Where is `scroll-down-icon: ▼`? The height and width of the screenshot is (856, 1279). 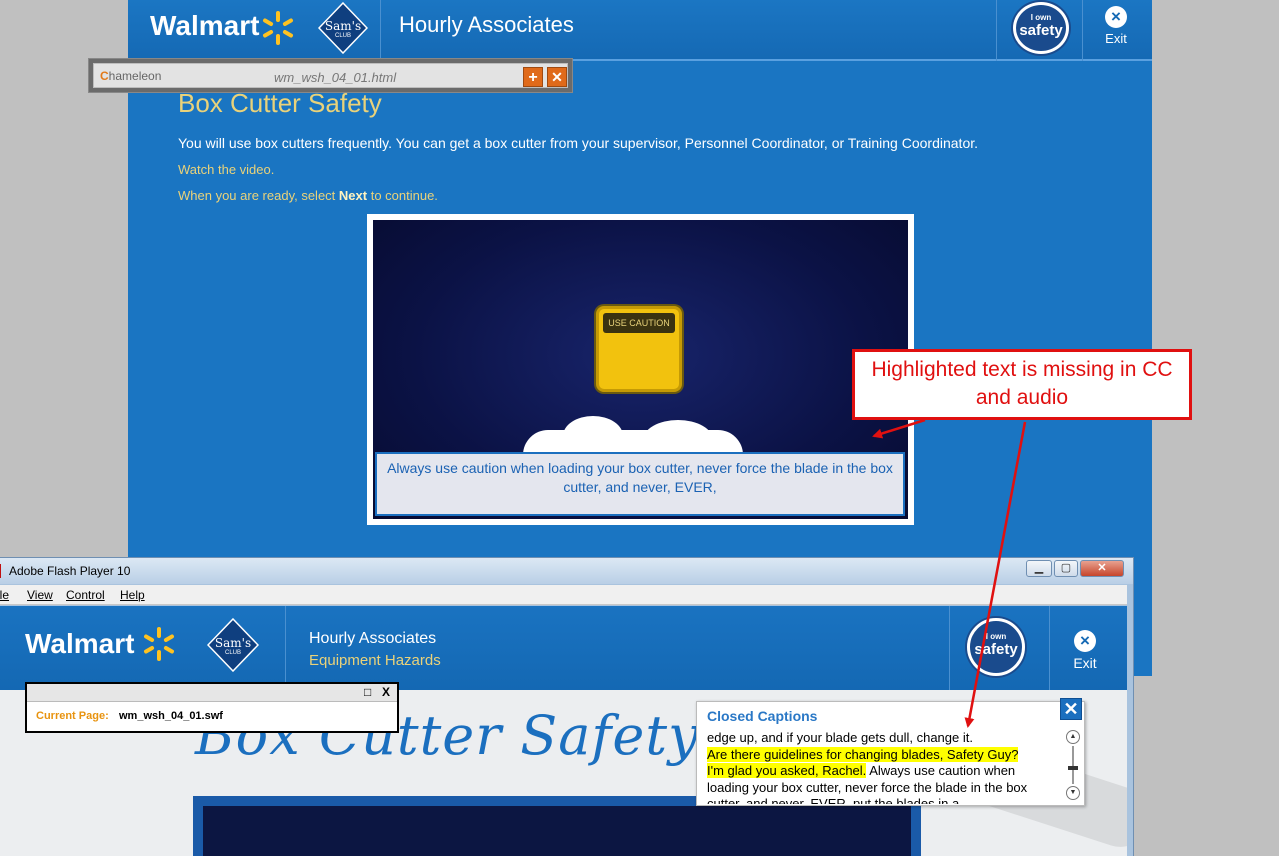
scroll-down-icon: ▼ is located at coordinates (1073, 793).